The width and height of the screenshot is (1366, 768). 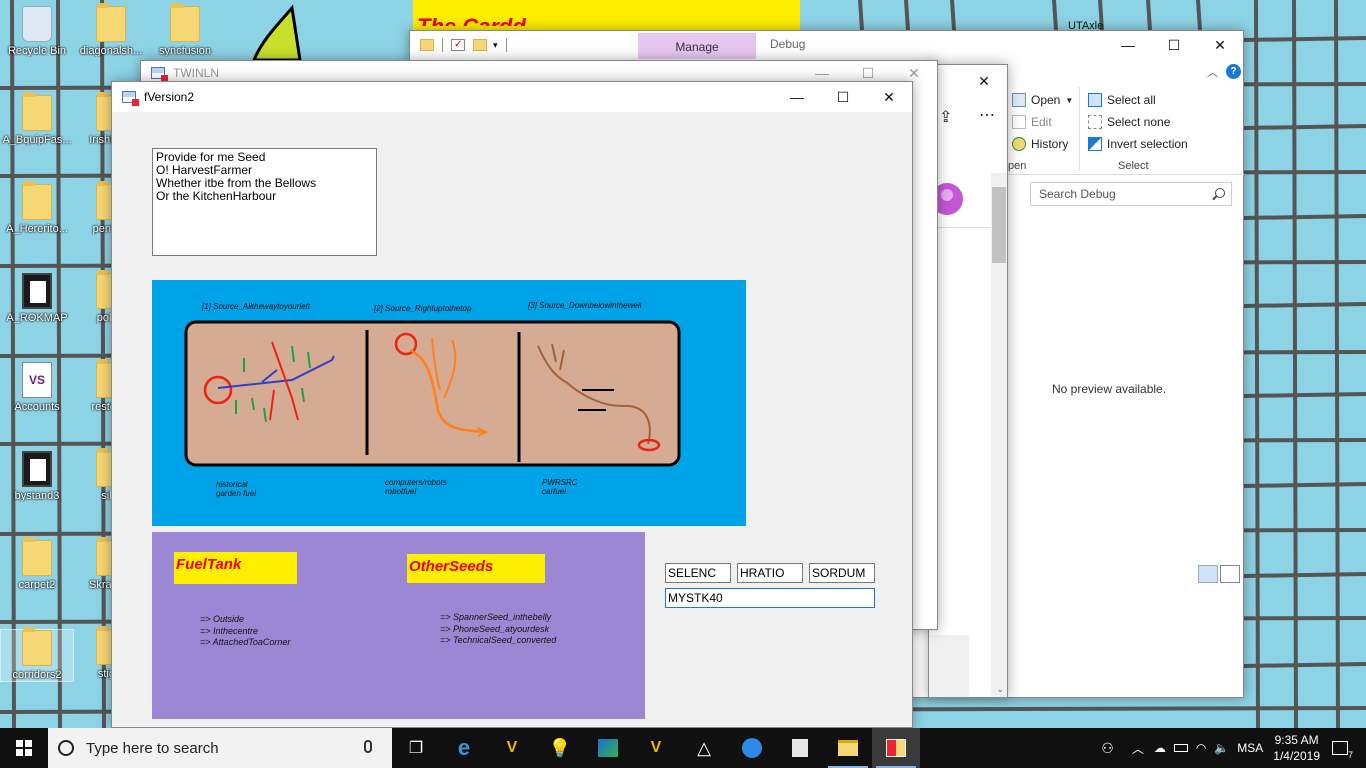 What do you see at coordinates (1129, 122) in the screenshot?
I see `select-none-button: Select none` at bounding box center [1129, 122].